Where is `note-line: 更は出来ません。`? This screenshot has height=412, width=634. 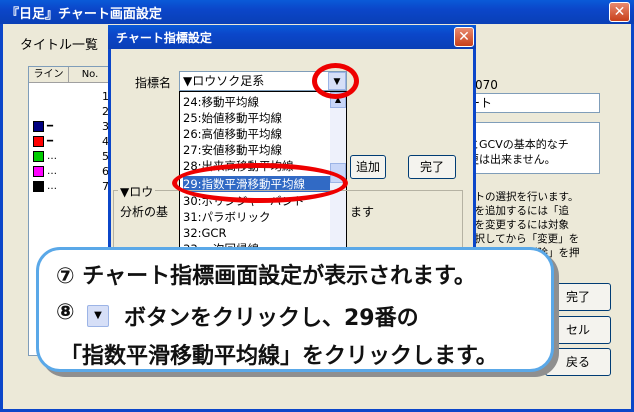
note-line: 更は出来ません。 is located at coordinates (512, 159).